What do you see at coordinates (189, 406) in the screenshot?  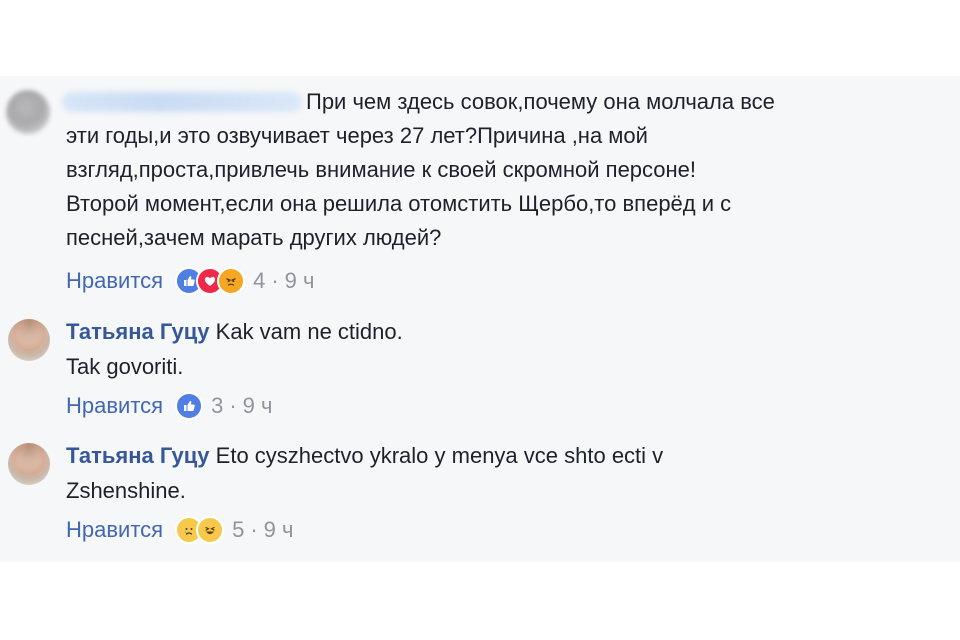 I see `like-icon` at bounding box center [189, 406].